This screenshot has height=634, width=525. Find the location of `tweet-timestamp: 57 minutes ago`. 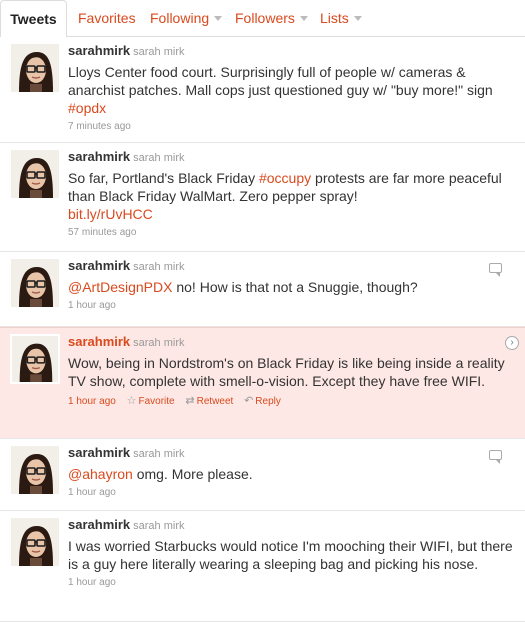

tweet-timestamp: 57 minutes ago is located at coordinates (102, 232).